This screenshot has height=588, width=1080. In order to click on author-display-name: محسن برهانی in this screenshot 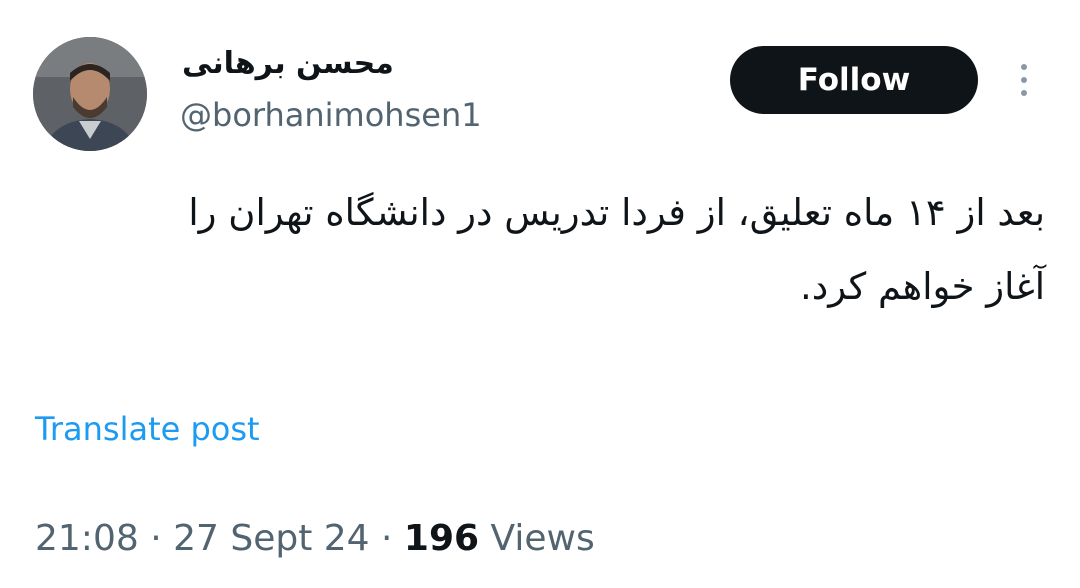, I will do `click(288, 63)`.